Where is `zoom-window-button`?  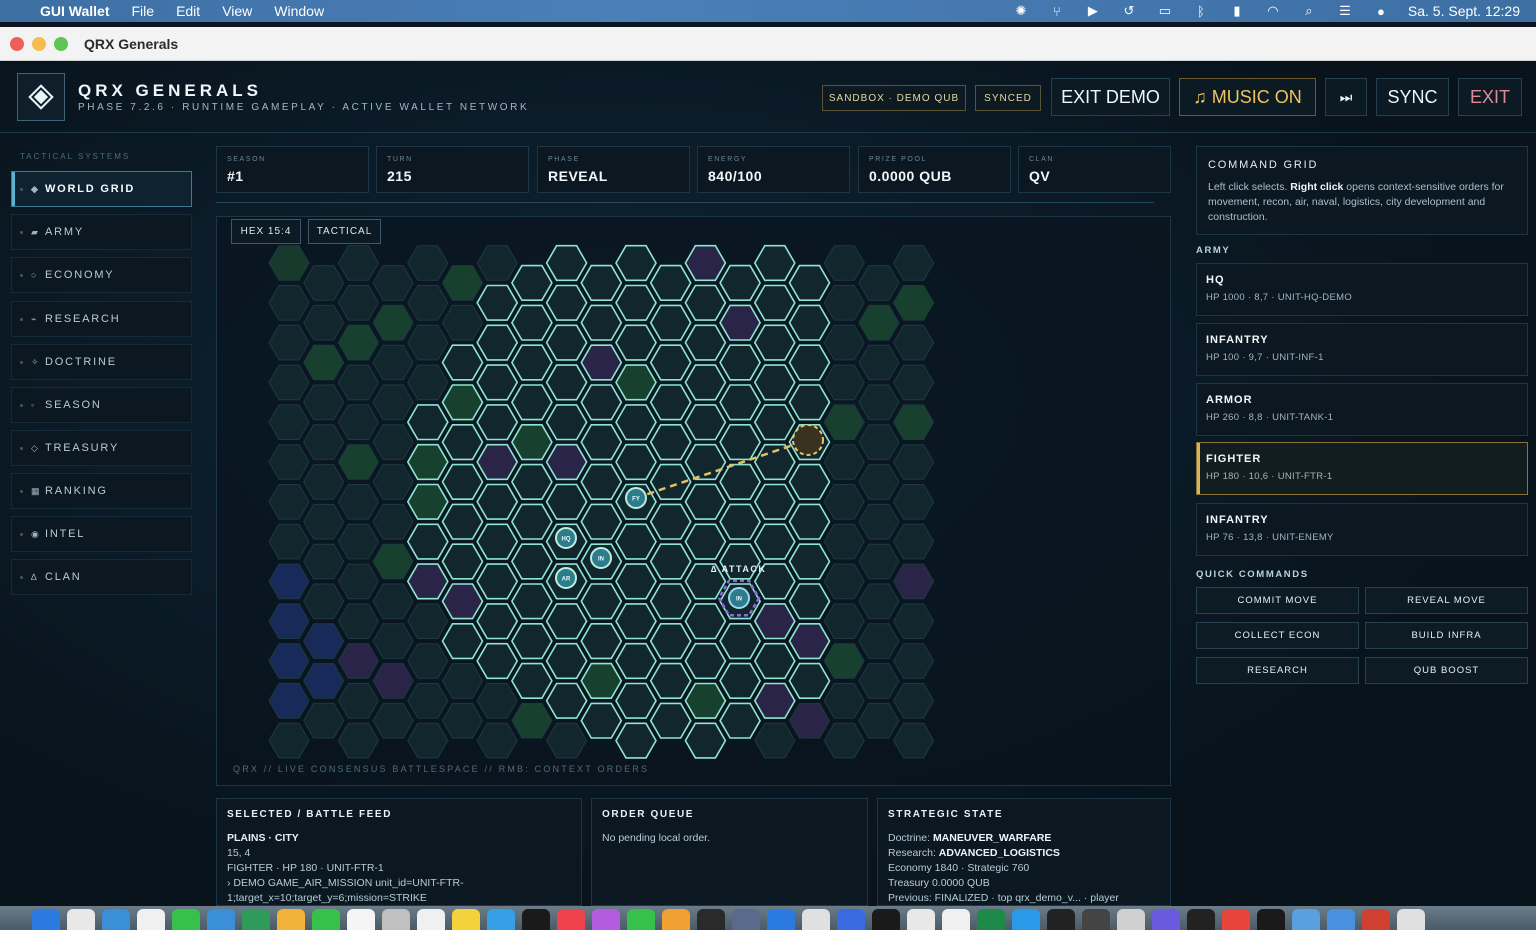 zoom-window-button is located at coordinates (61, 43).